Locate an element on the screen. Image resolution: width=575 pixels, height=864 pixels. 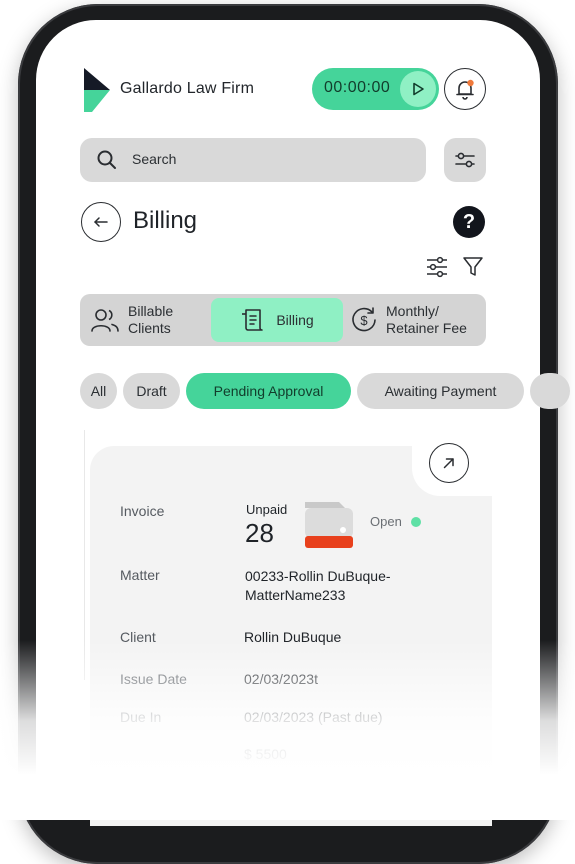
search-input is located at coordinates (262, 159).